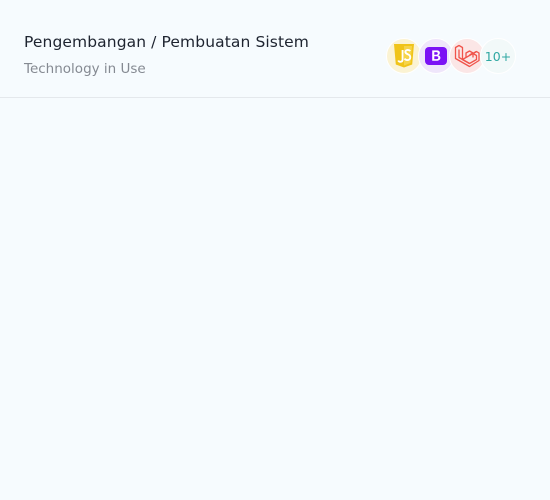  Describe the element at coordinates (498, 56) in the screenshot. I see `more-technologies-badge: 10+` at that location.